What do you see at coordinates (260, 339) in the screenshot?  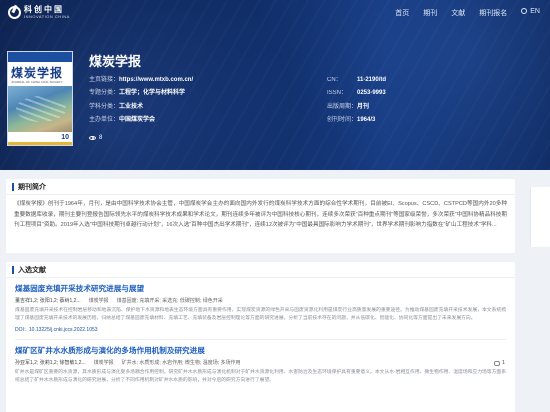 I see `divider` at bounding box center [260, 339].